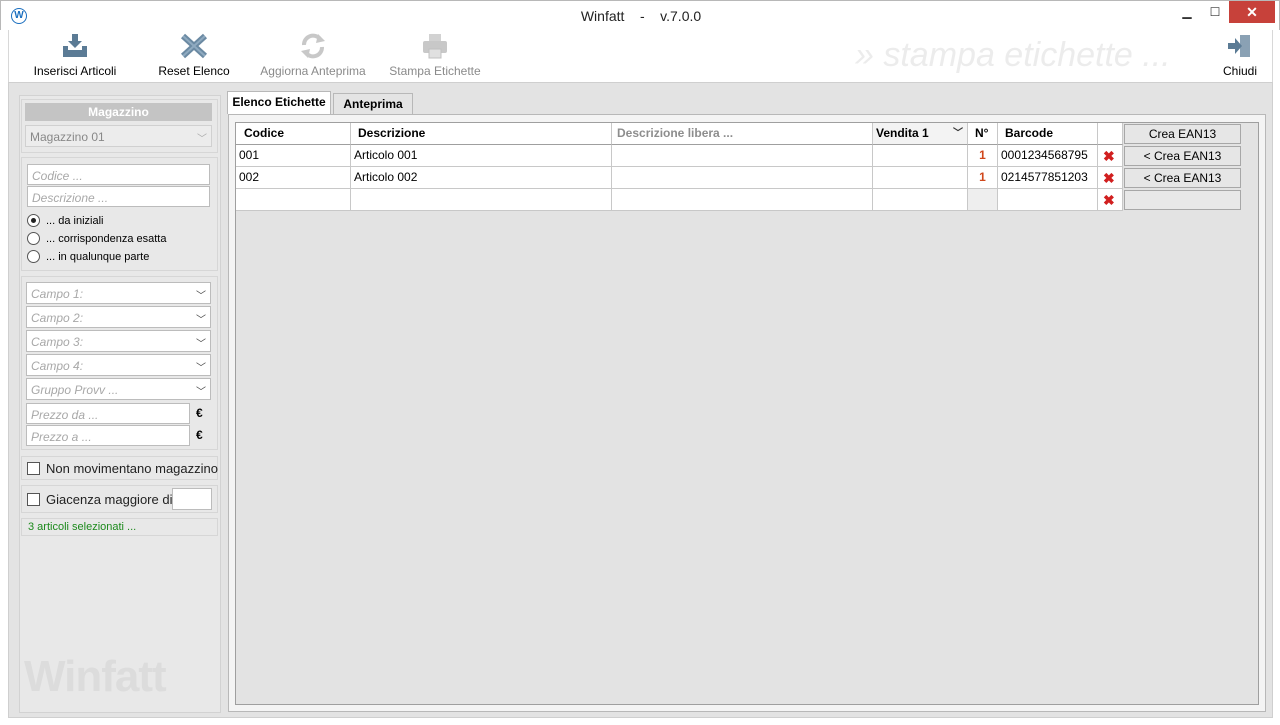 The width and height of the screenshot is (1280, 725). I want to click on tab-elenco-etichette: Elenco Etichette, so click(279, 102).